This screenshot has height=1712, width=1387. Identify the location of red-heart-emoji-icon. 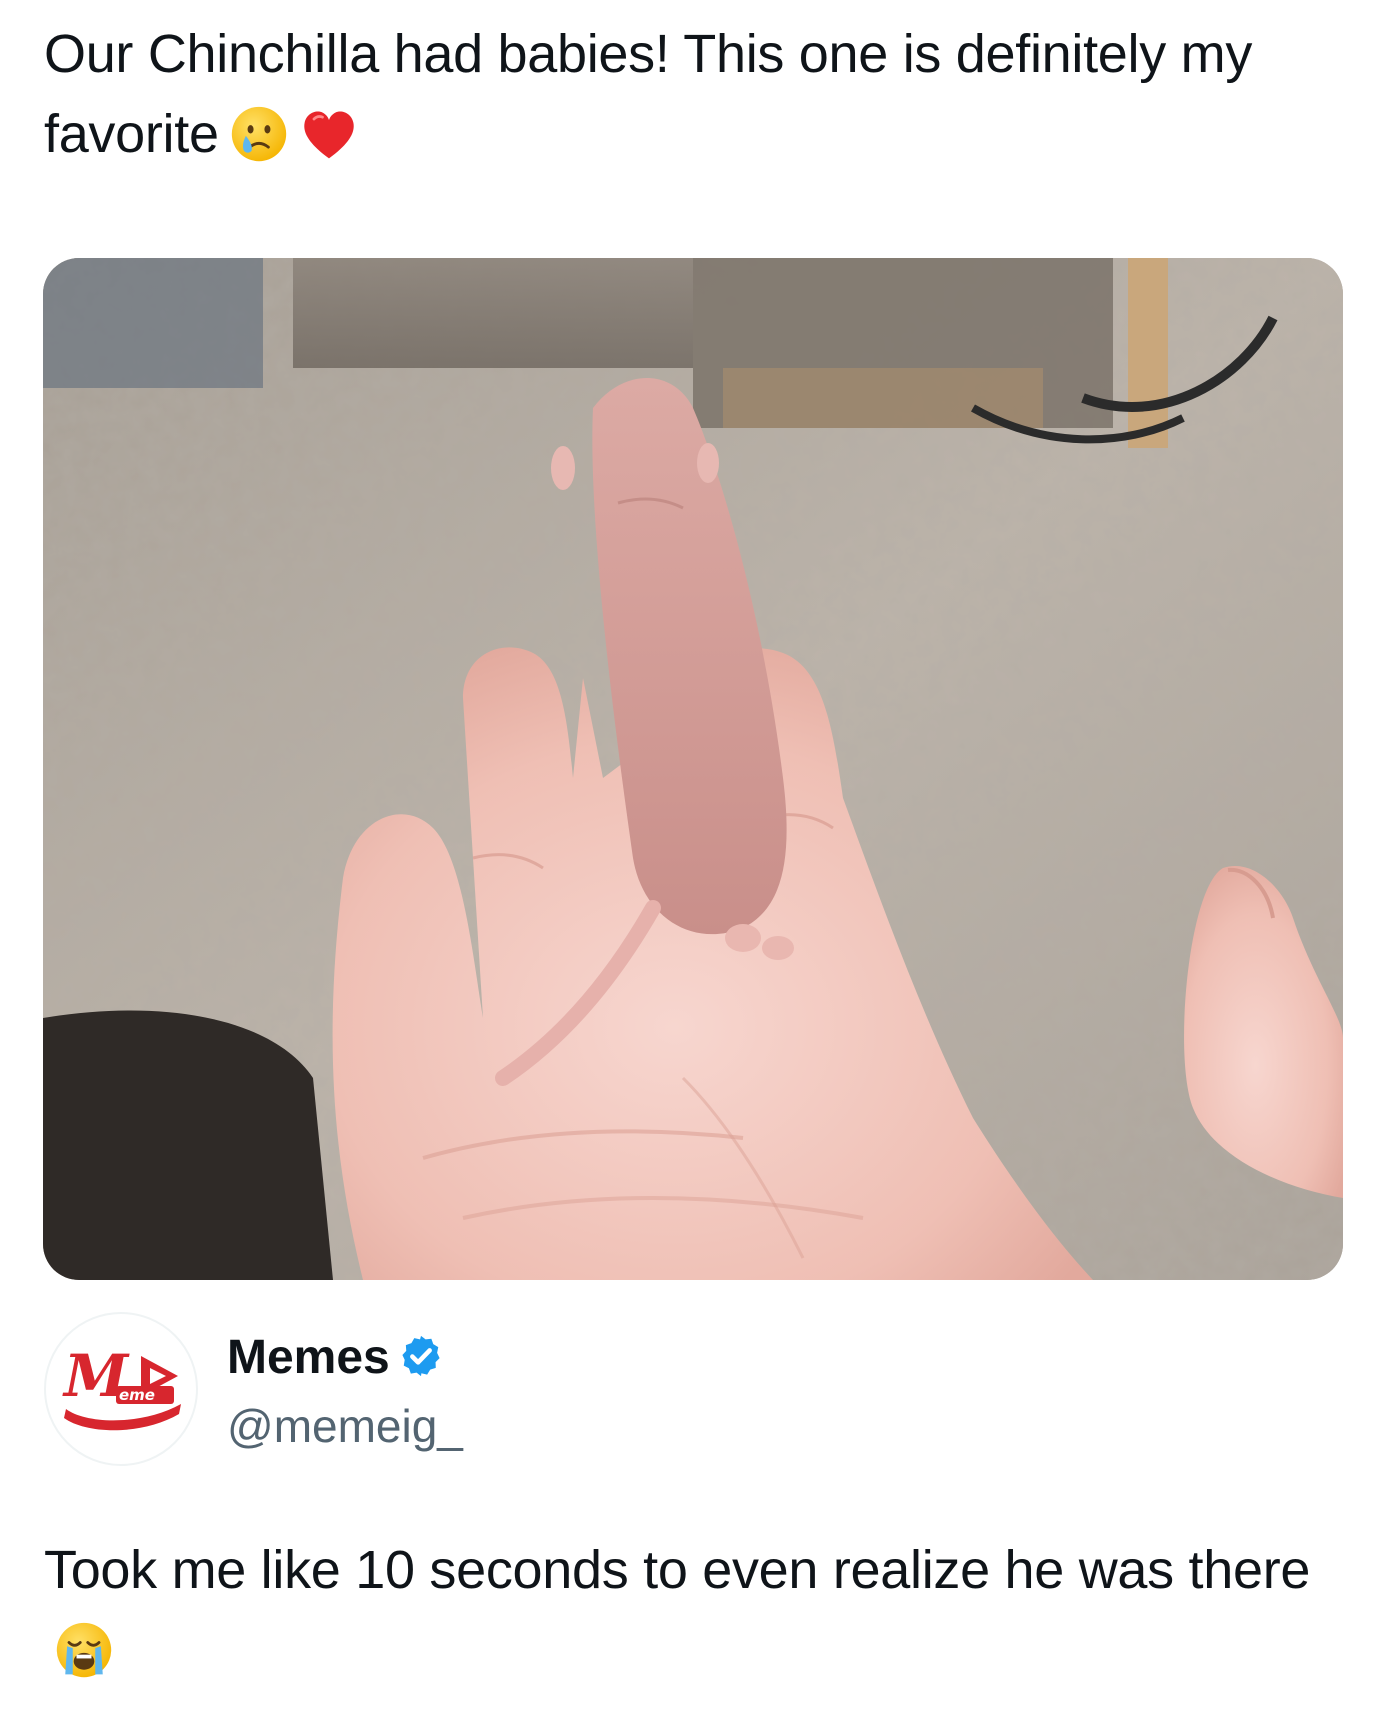
(329, 134).